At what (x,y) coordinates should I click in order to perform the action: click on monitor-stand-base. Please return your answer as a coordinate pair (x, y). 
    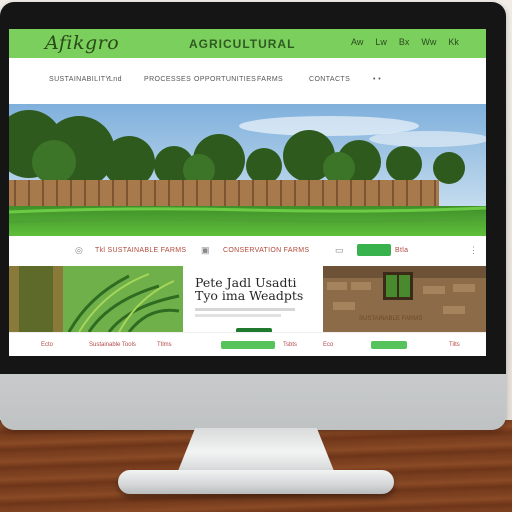
    Looking at the image, I should click on (256, 482).